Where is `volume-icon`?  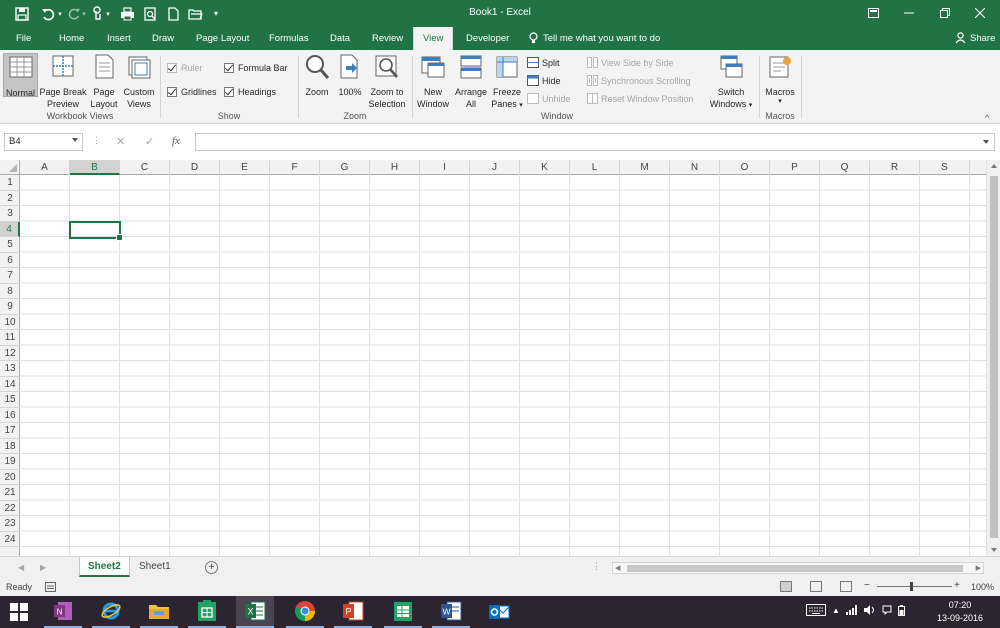 volume-icon is located at coordinates (869, 610).